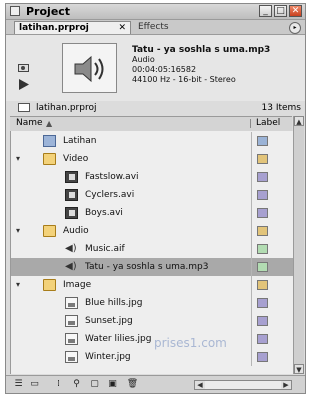  Describe the element at coordinates (152, 303) in the screenshot. I see `list-item: Blue hills.jpg` at that location.